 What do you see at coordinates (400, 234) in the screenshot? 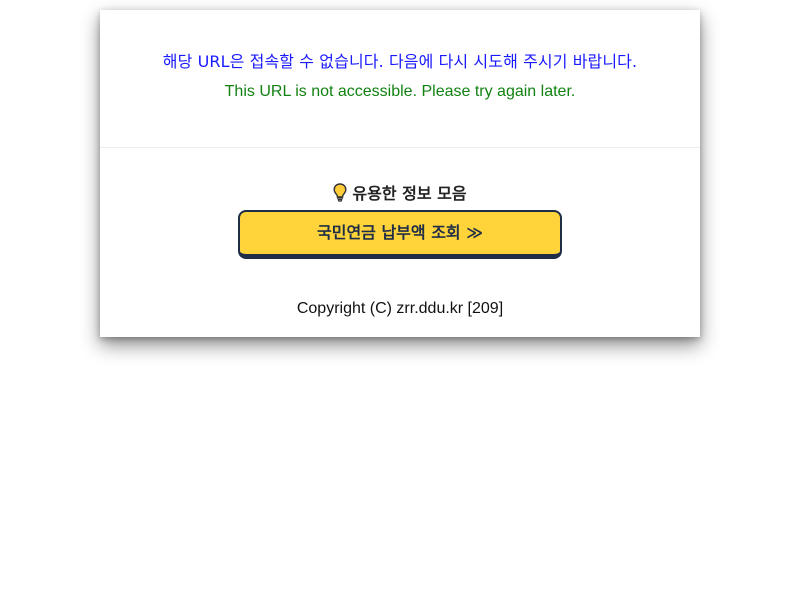
I see `pension-lookup-button: 국민연금 납부액 조회 ≫` at bounding box center [400, 234].